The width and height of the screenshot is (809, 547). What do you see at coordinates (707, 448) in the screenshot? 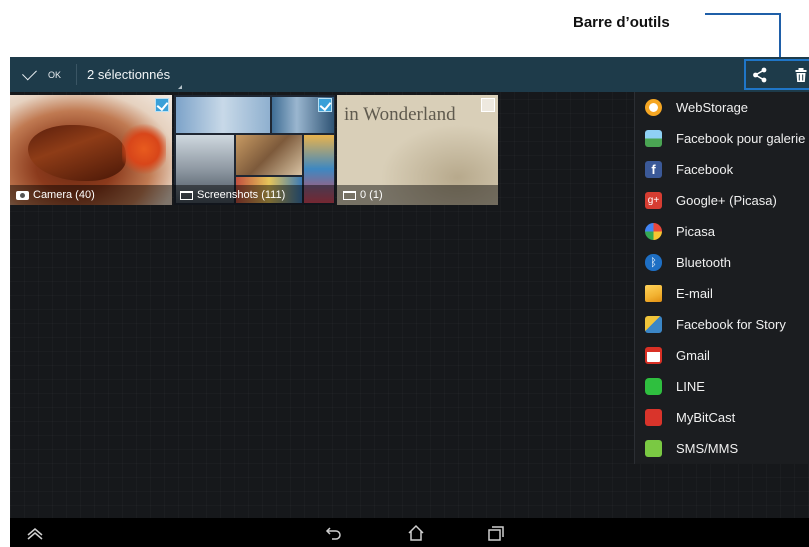
I see `share-item-label: SMS/MMS` at bounding box center [707, 448].